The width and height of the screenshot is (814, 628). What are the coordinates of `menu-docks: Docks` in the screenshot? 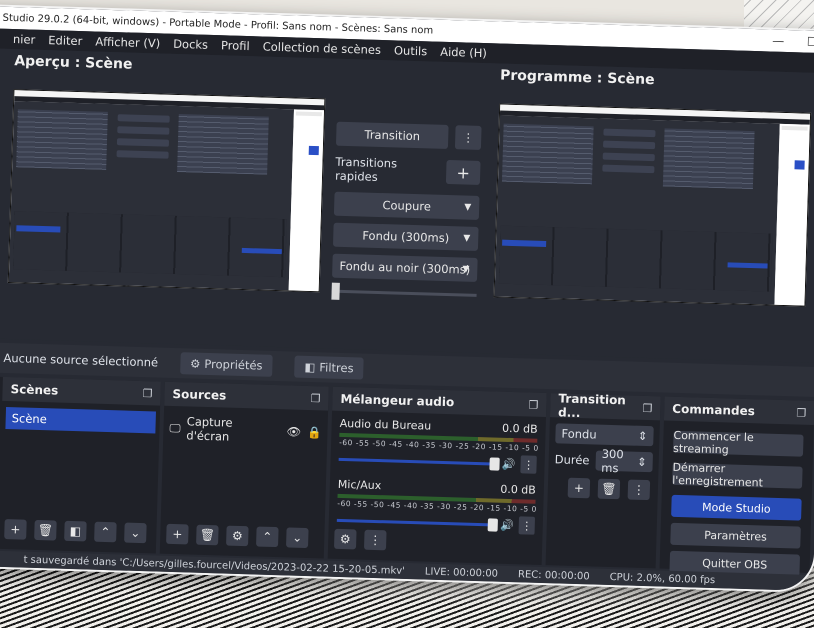 It's located at (190, 44).